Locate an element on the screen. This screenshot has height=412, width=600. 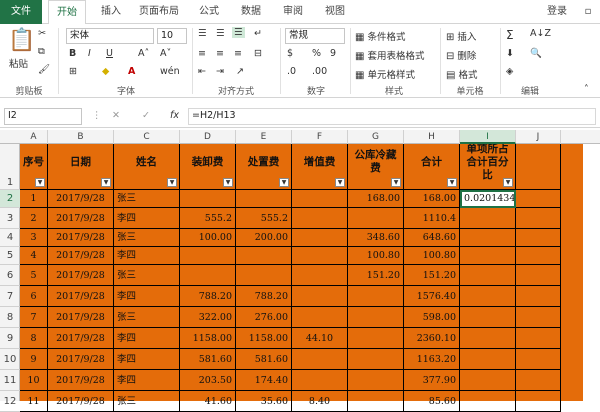
row-header: 9 is located at coordinates (10, 338).